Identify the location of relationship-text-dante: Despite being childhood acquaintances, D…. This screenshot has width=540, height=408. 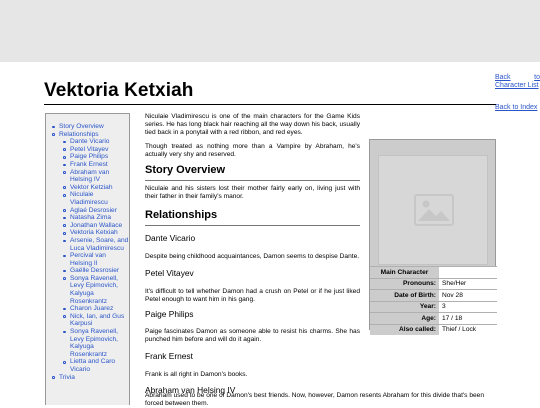
(252, 256).